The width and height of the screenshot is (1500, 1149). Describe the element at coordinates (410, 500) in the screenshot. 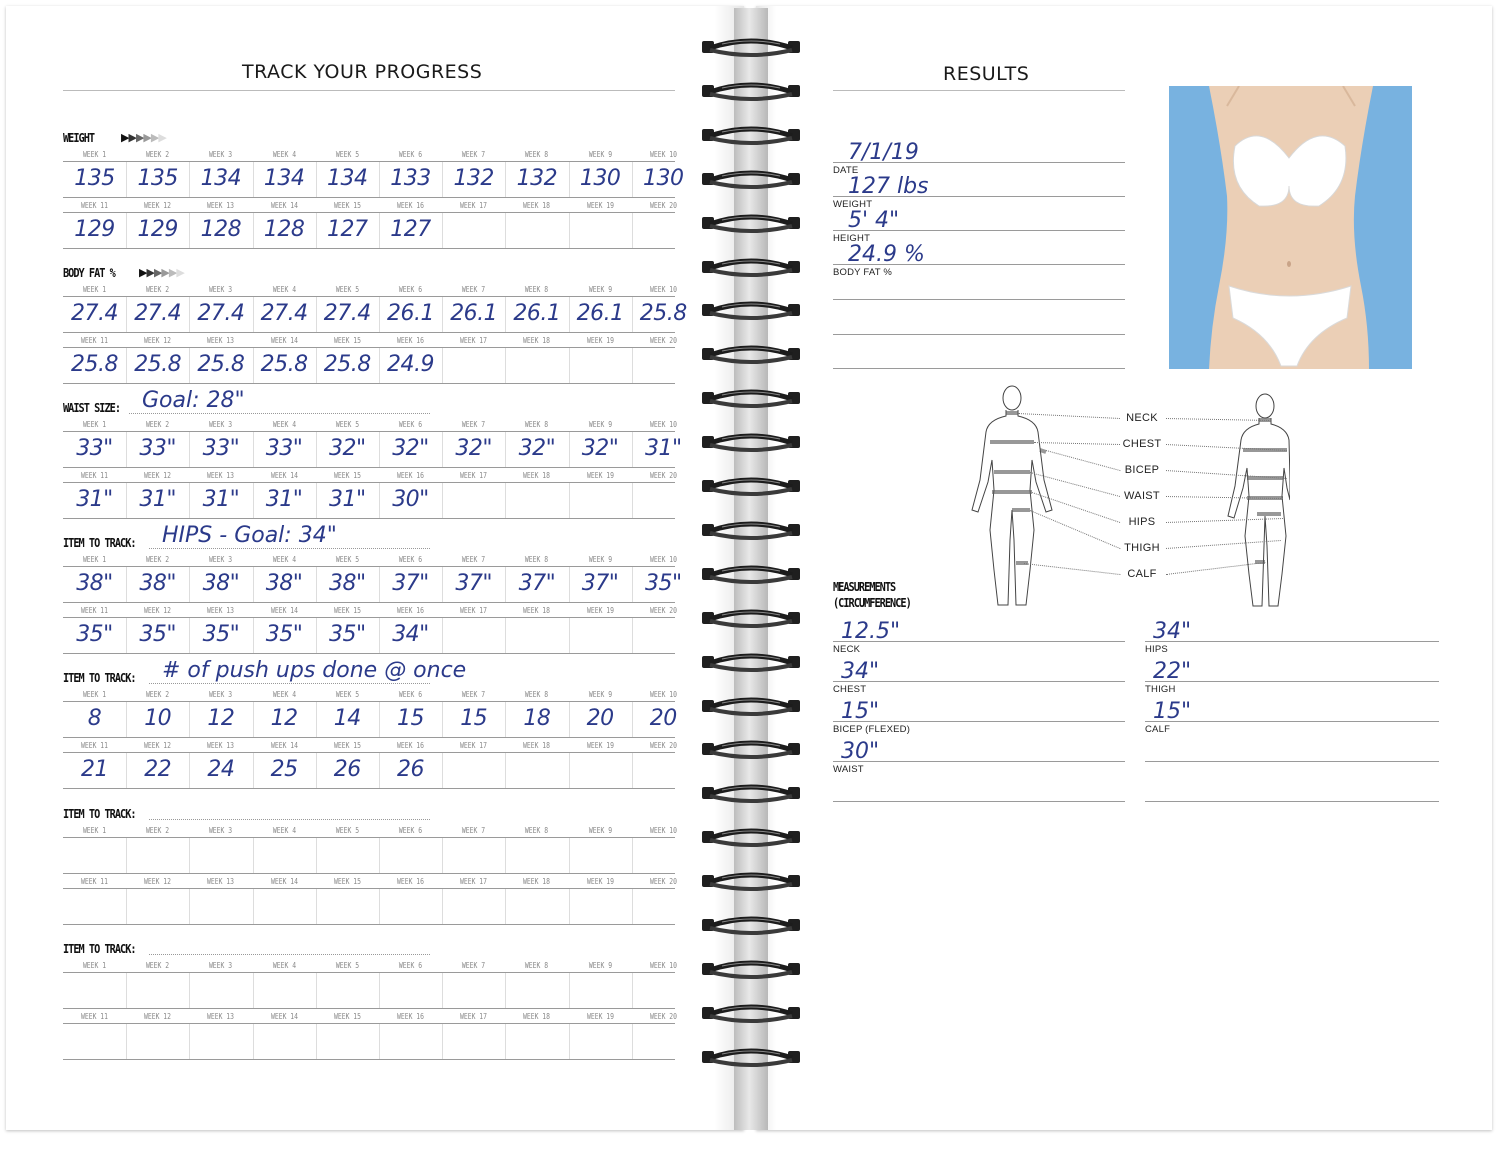

I see `tracker-cell: 30"` at that location.